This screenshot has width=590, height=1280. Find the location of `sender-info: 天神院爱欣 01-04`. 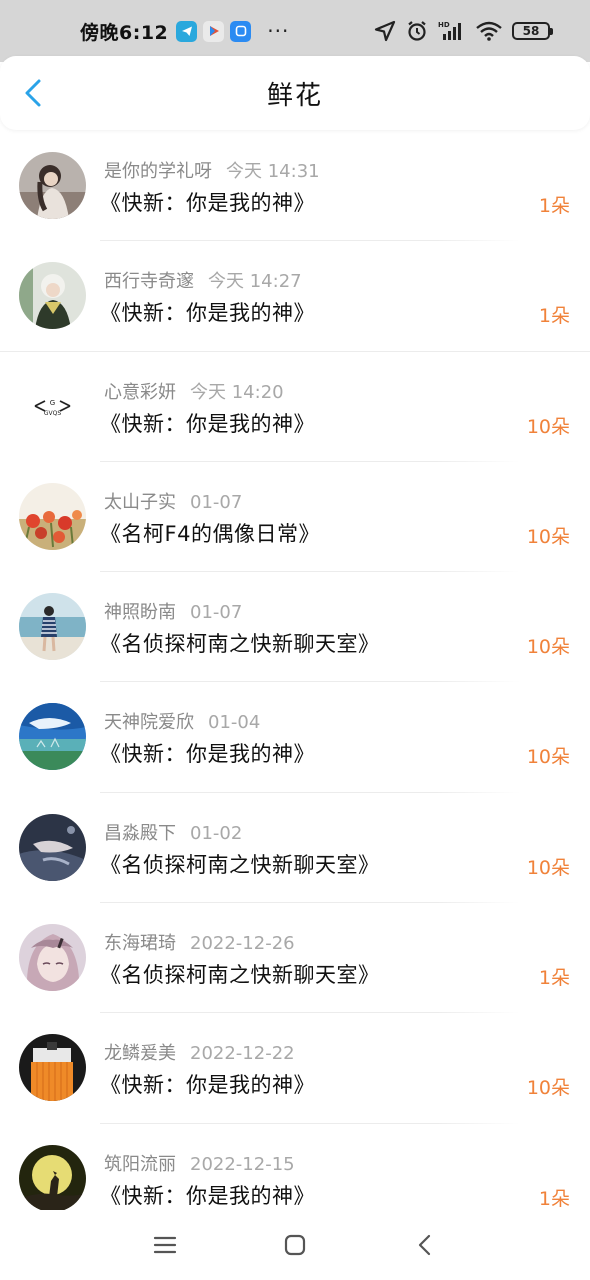

sender-info: 天神院爱欣 01-04 is located at coordinates (182, 721).